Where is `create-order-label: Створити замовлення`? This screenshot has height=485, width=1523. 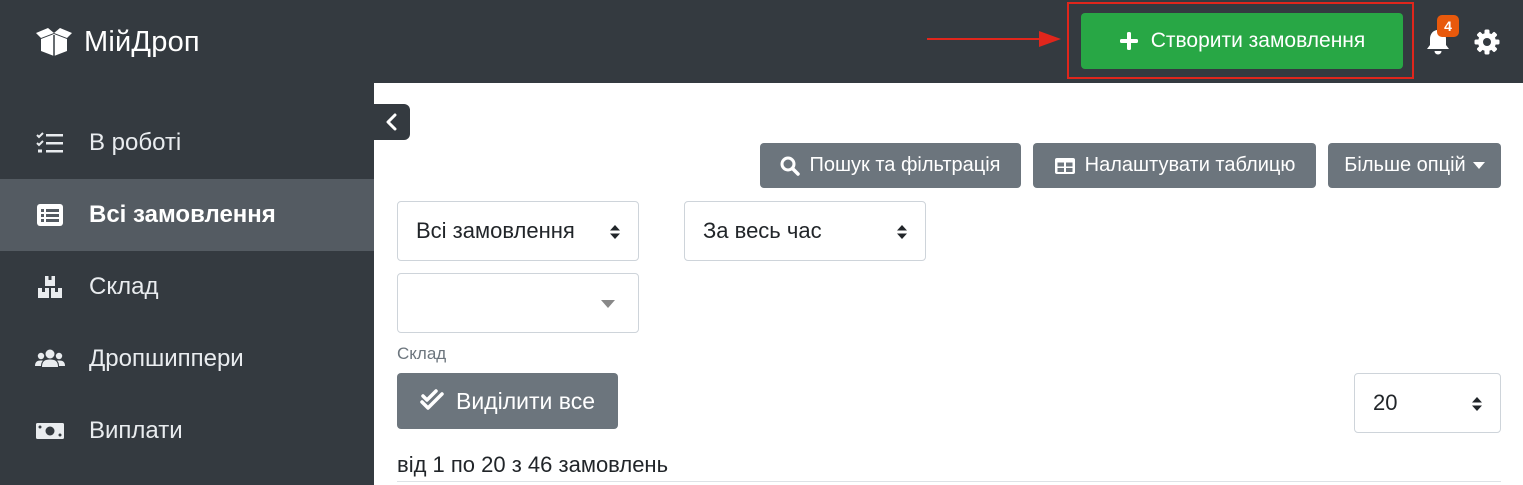 create-order-label: Створити замовлення is located at coordinates (1258, 40).